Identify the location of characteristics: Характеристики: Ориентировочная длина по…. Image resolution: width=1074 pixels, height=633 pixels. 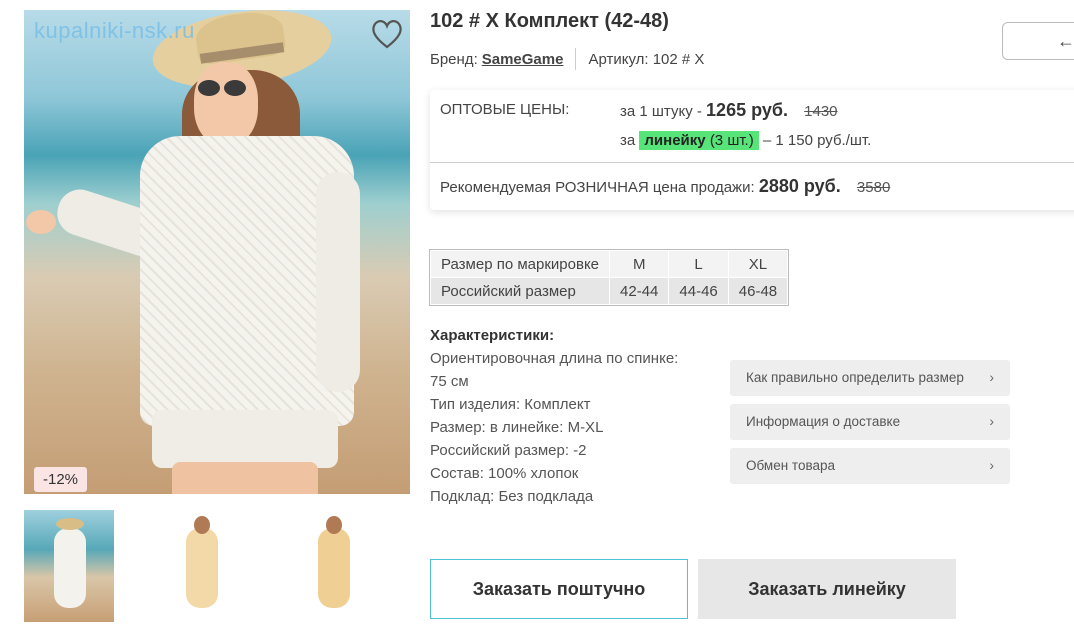
(575, 416).